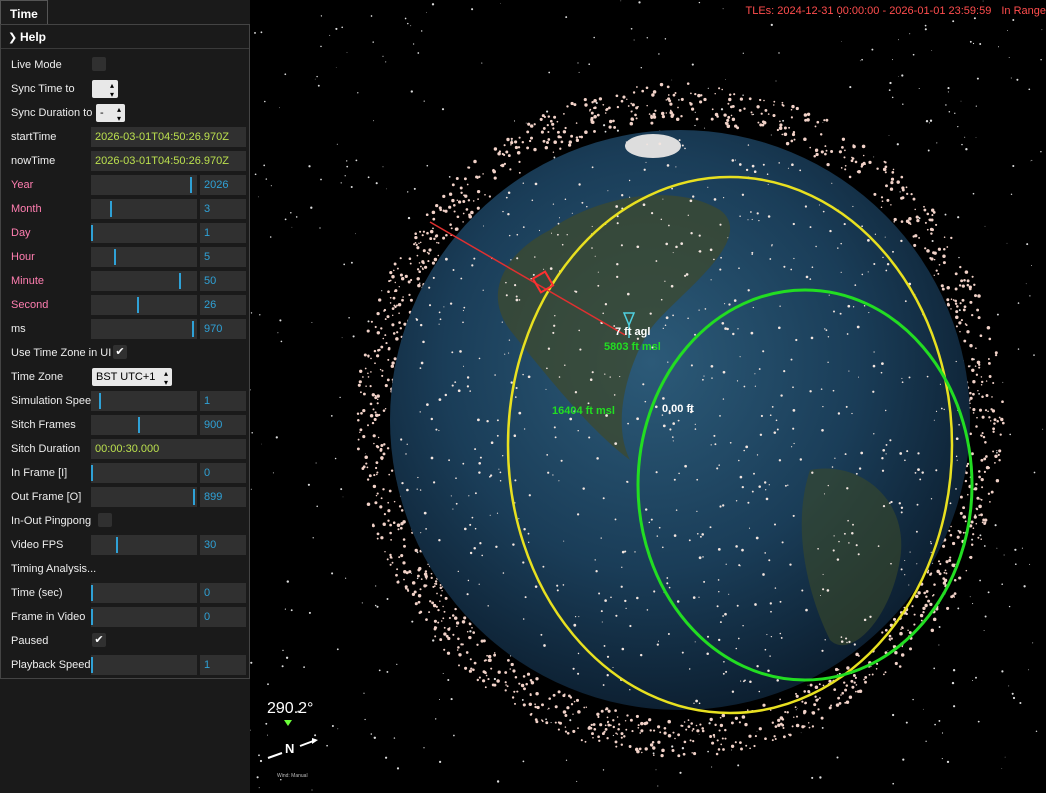  What do you see at coordinates (168, 161) in the screenshot?
I see `now-time-input: 2026-03-01T04:50:26.970Z` at bounding box center [168, 161].